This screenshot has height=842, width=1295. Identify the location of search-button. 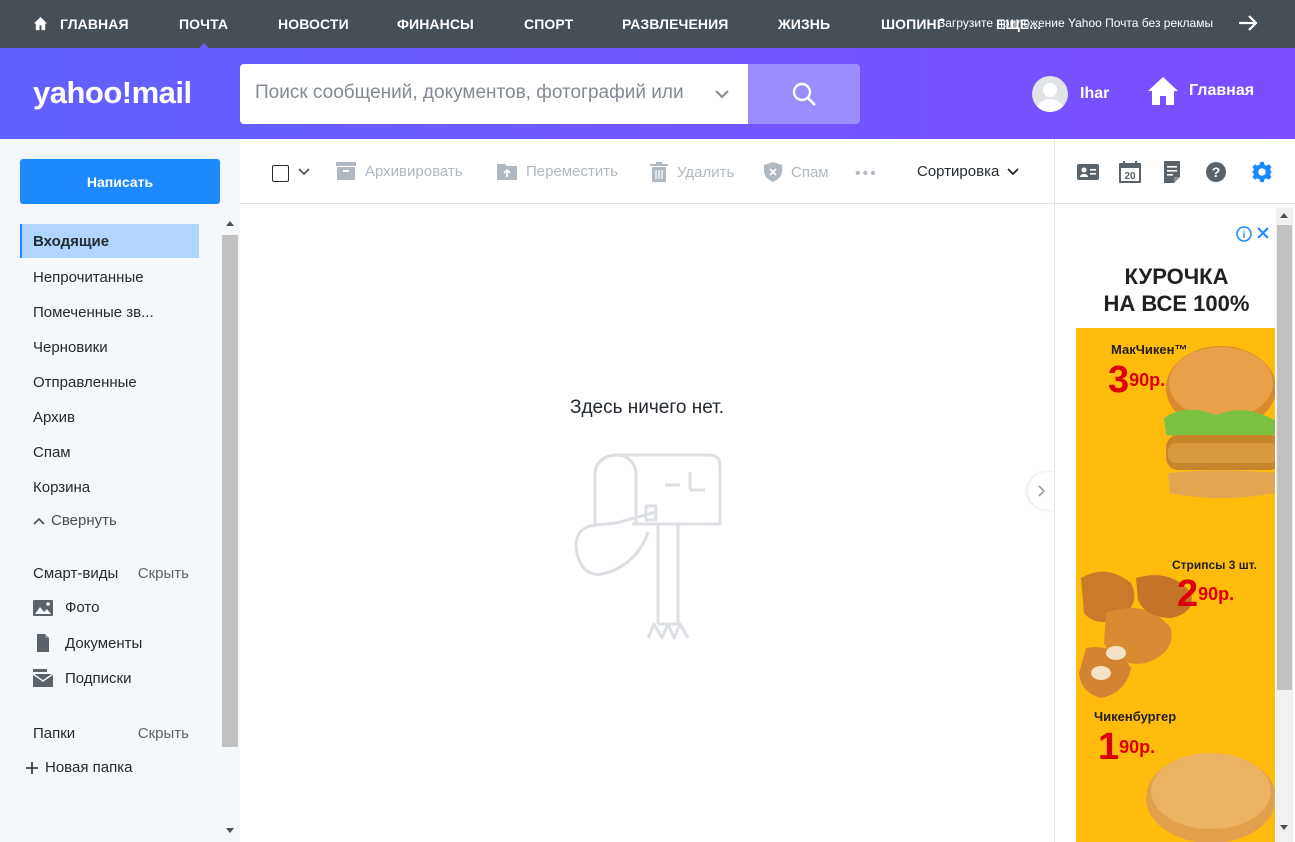
(804, 94).